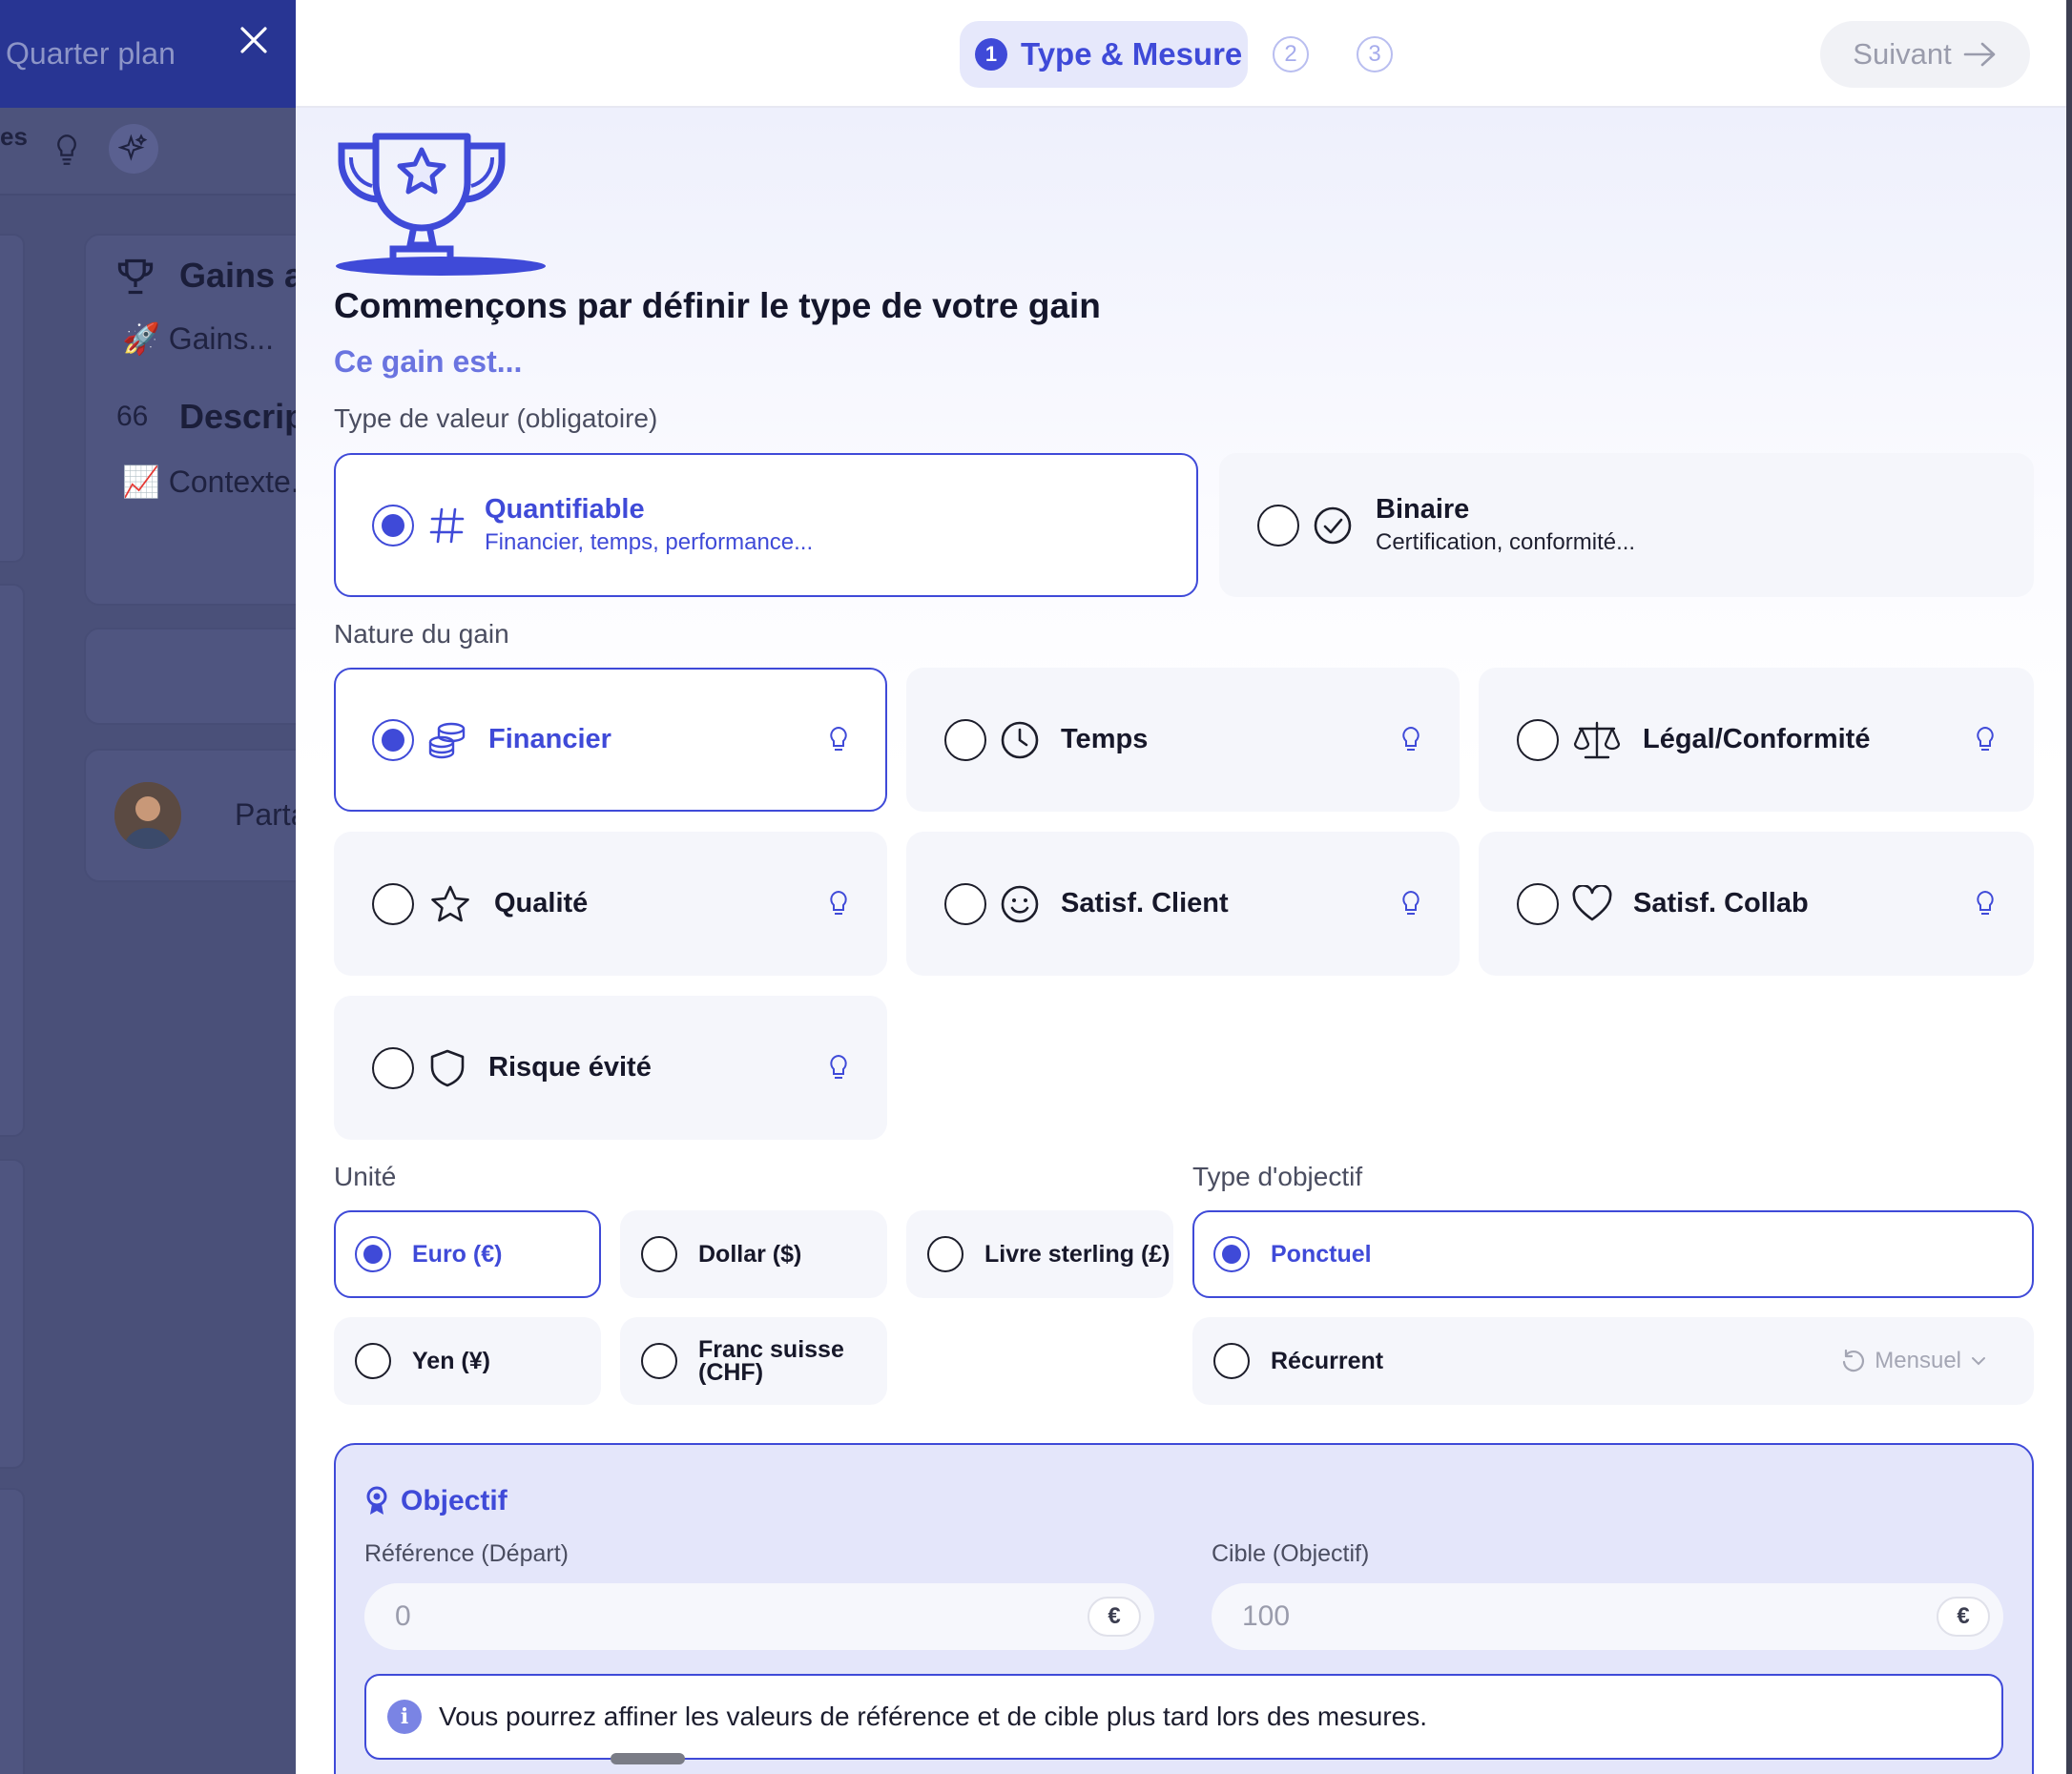 The height and width of the screenshot is (1774, 2072). What do you see at coordinates (147, 815) in the screenshot?
I see `avatar` at bounding box center [147, 815].